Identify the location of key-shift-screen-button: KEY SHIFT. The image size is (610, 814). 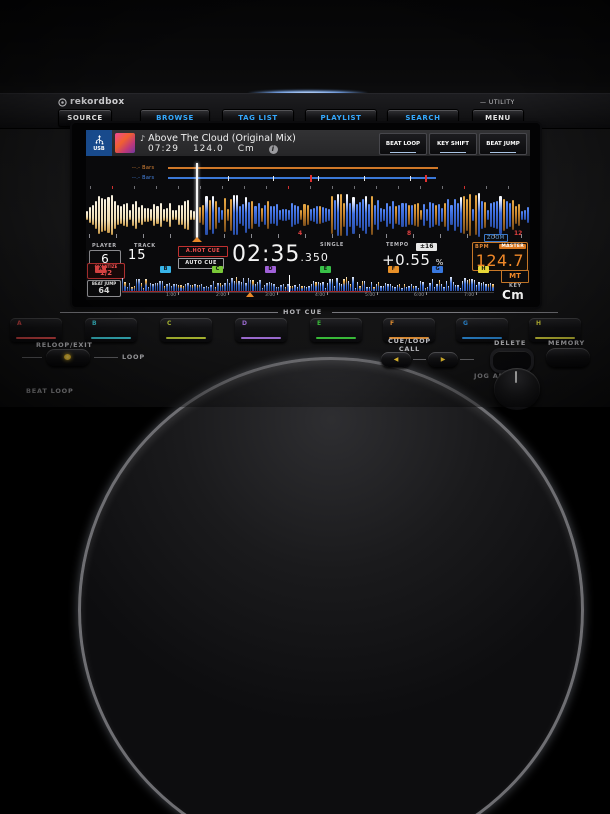
(453, 144).